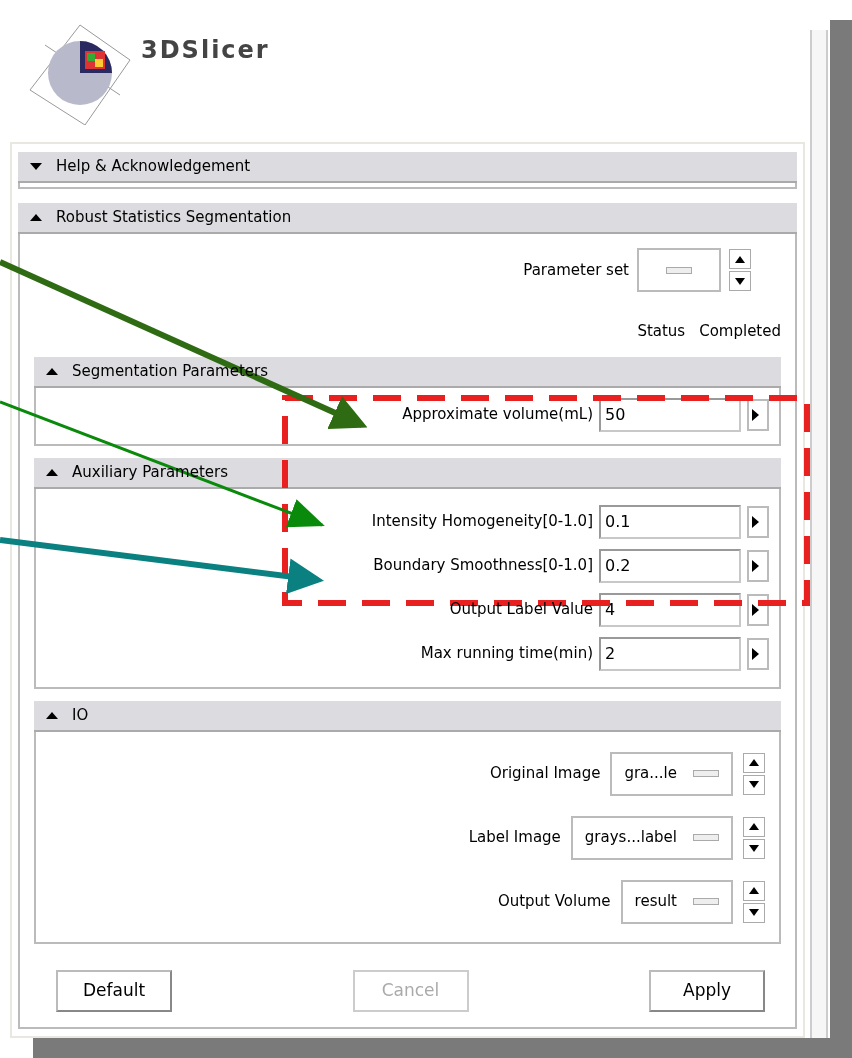 The width and height of the screenshot is (852, 1058). I want to click on section-header: Robust Statistics Segmentation, so click(407, 218).